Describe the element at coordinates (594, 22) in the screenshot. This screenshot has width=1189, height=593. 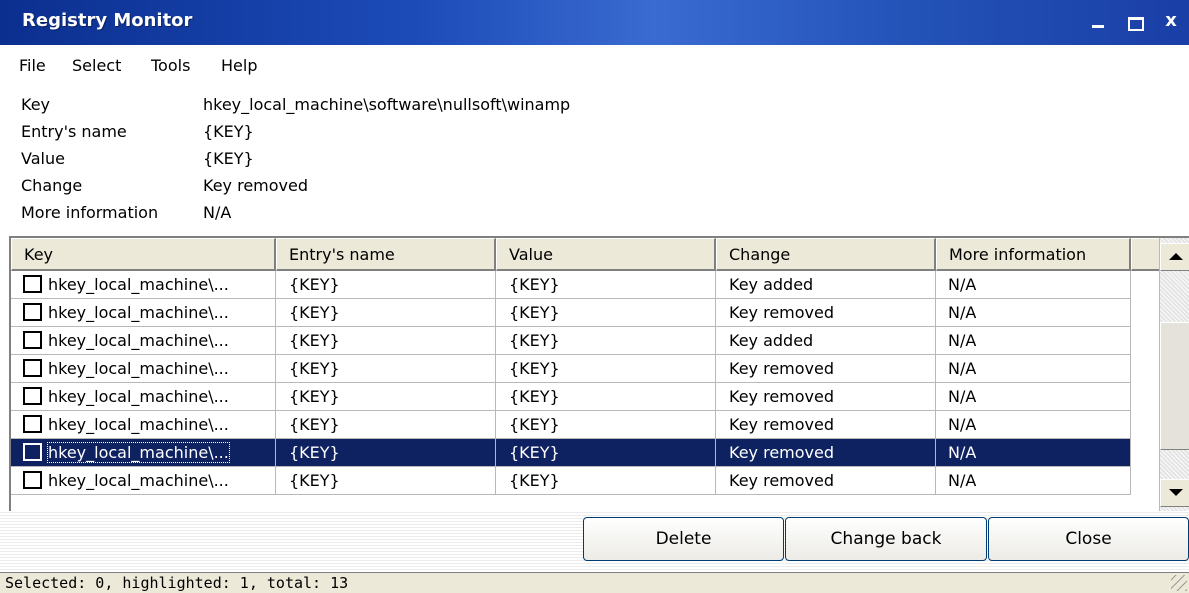
I see `title-bar: Registry Monitor x` at that location.